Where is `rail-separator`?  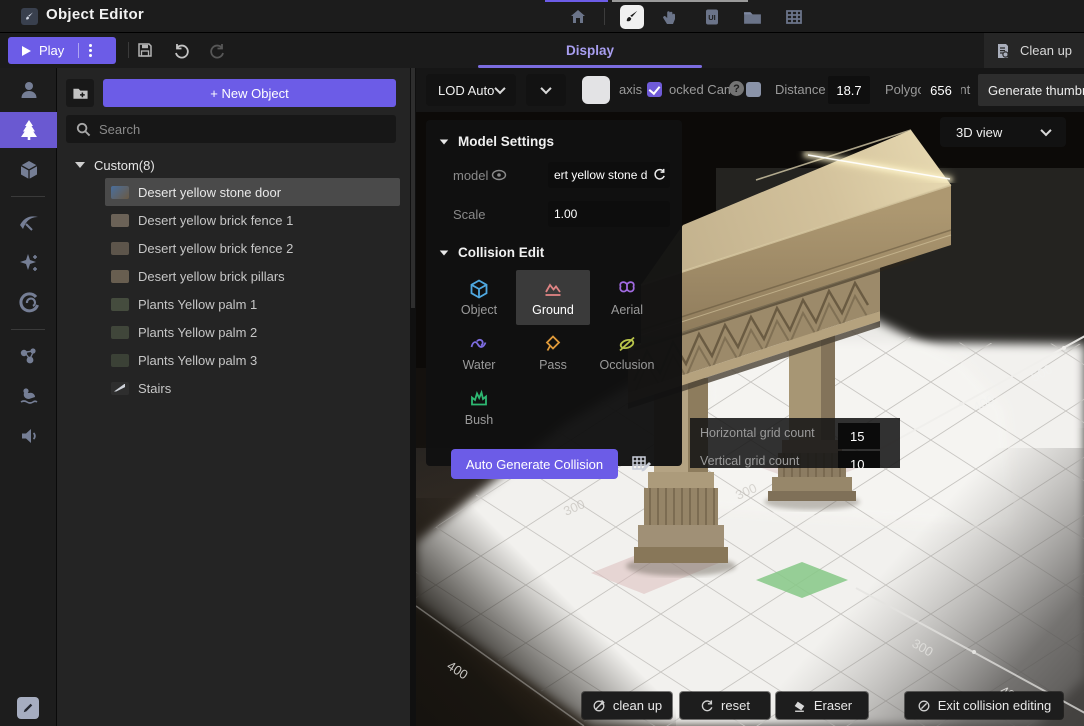 rail-separator is located at coordinates (28, 196).